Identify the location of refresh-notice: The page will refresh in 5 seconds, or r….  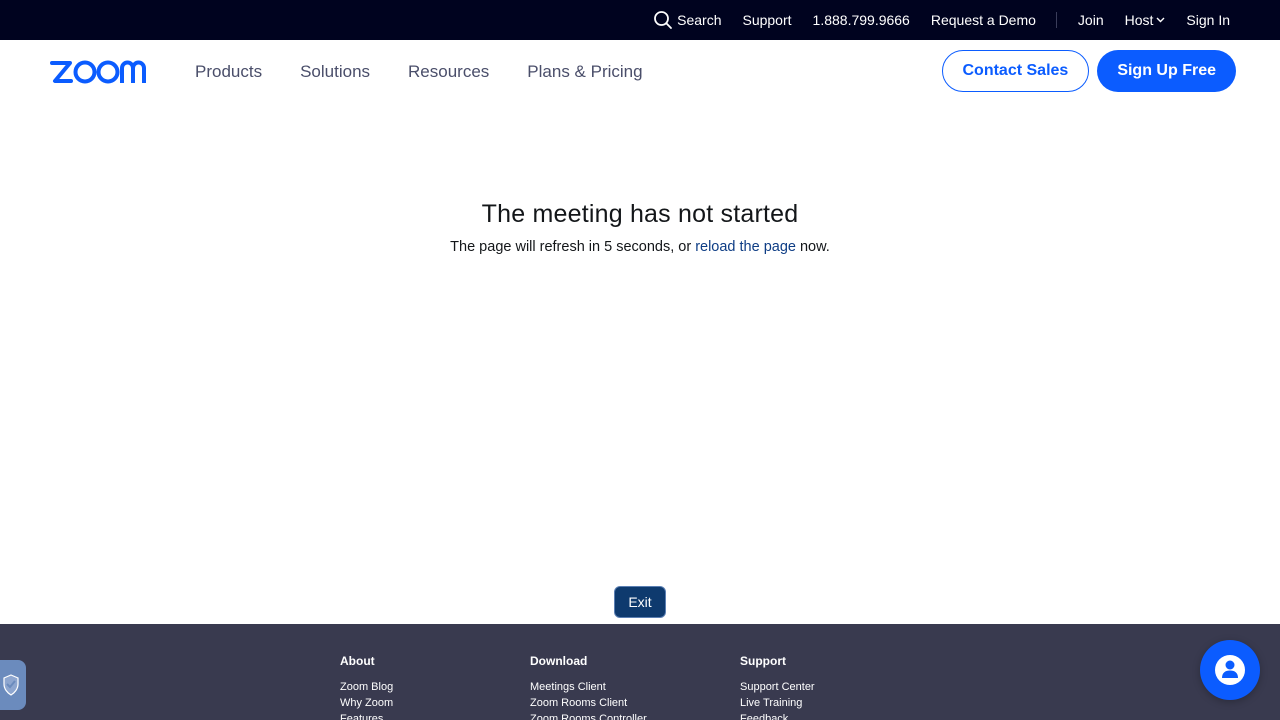
(640, 247).